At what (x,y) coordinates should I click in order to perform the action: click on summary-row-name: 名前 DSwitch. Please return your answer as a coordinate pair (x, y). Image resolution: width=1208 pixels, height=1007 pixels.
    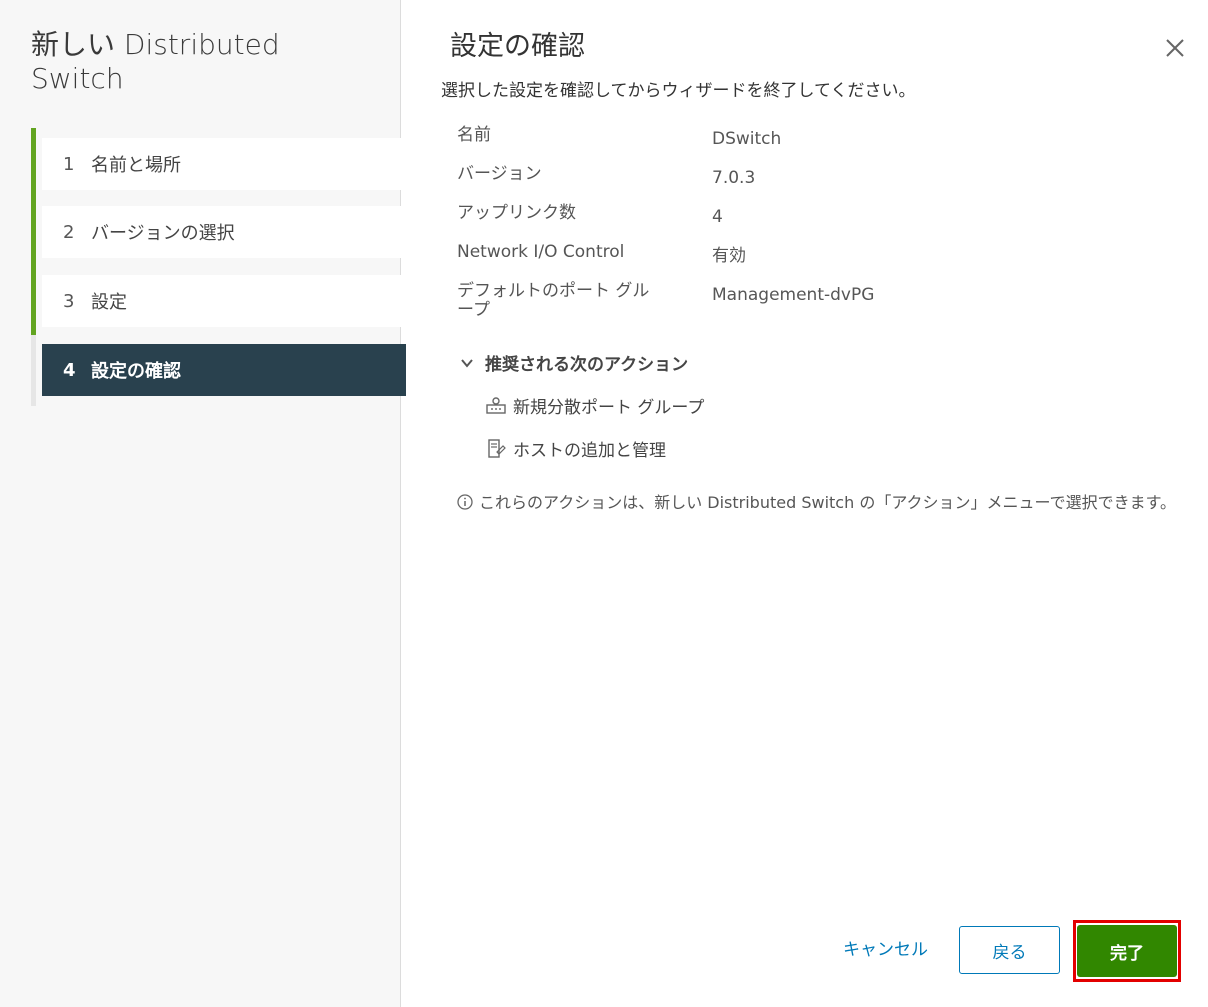
    Looking at the image, I should click on (807, 139).